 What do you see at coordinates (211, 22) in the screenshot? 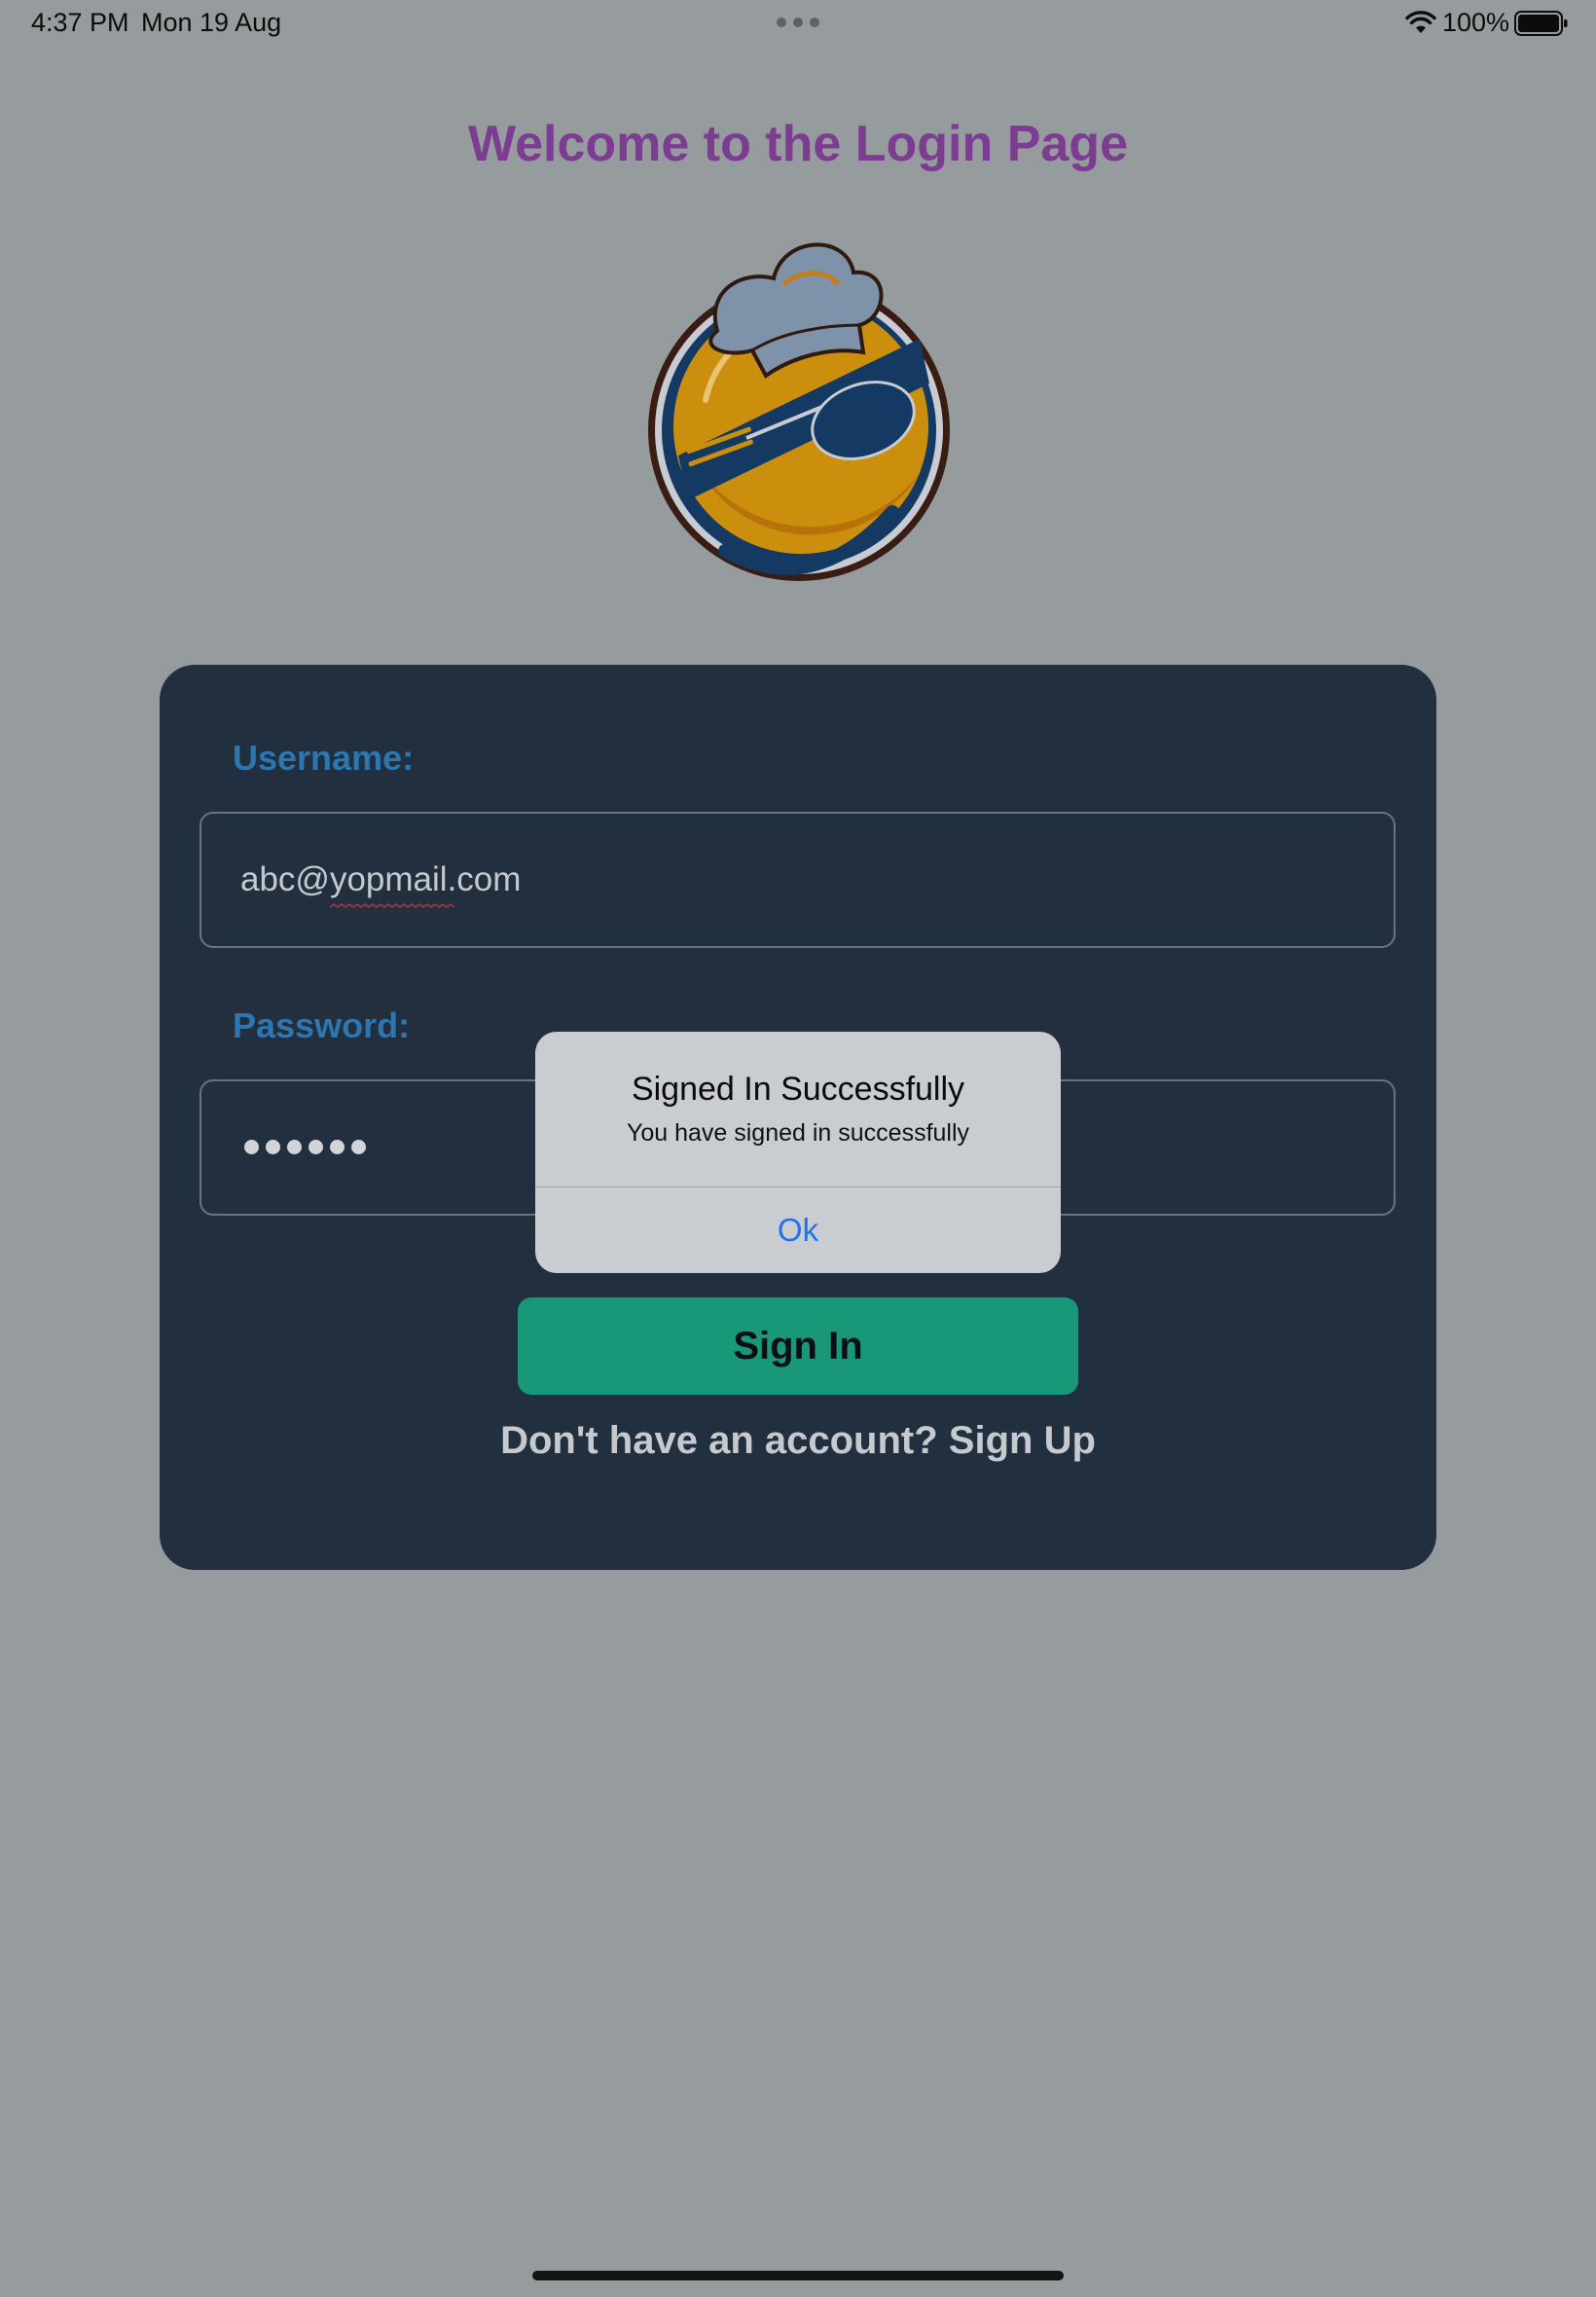
I see `status-date: Mon 19 Aug` at bounding box center [211, 22].